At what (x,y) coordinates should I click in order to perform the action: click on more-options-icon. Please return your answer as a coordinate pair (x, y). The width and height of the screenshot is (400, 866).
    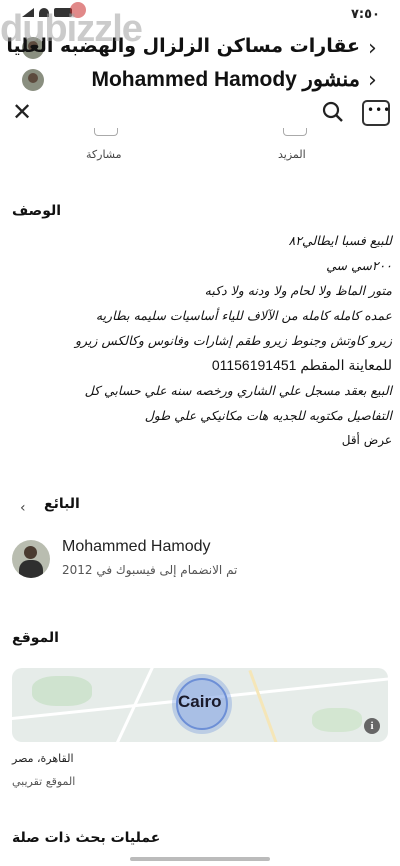
    Looking at the image, I should click on (376, 113).